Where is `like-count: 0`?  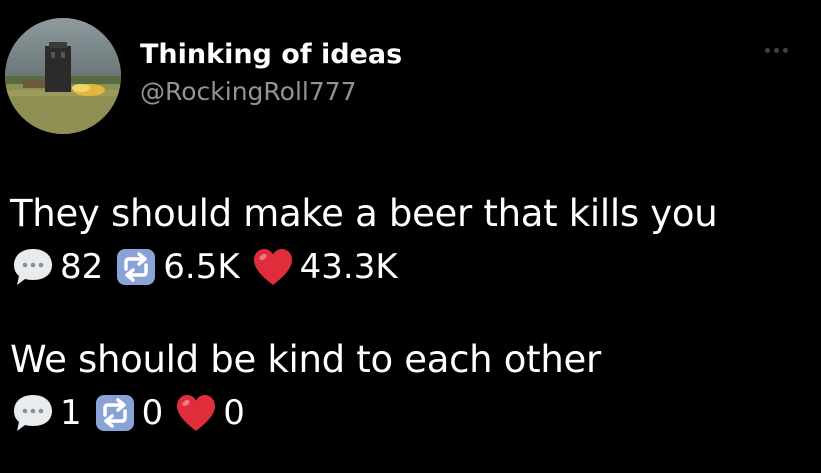 like-count: 0 is located at coordinates (234, 413).